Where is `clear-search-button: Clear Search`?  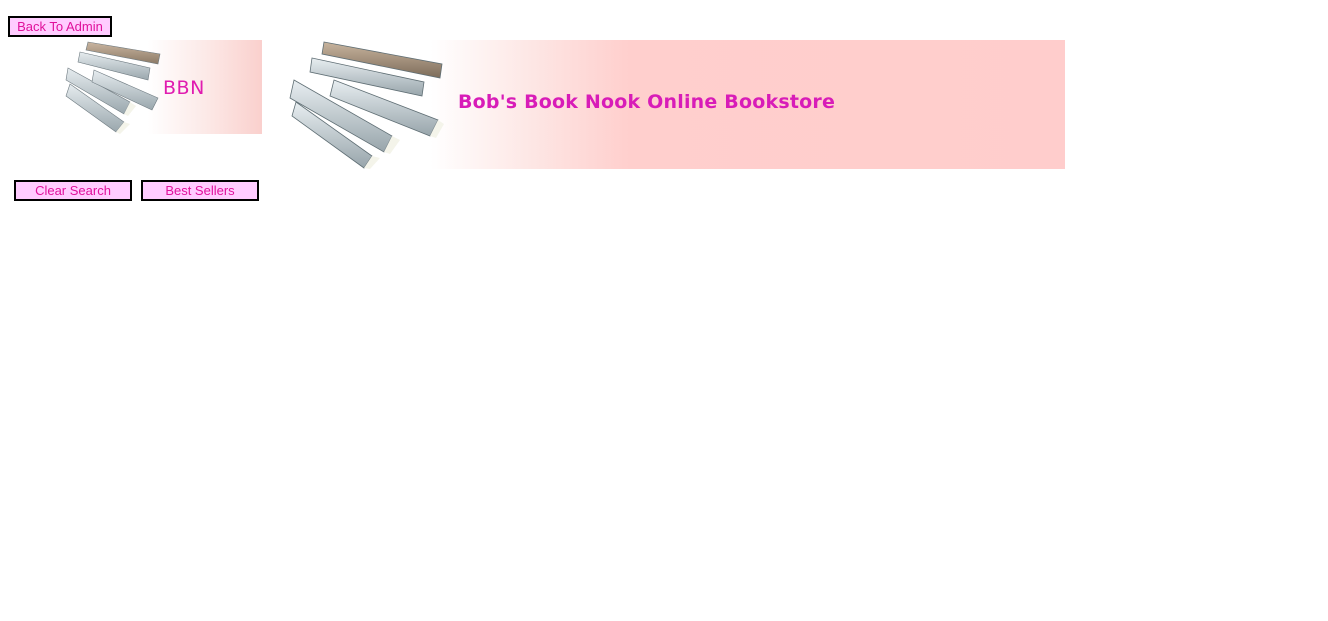 clear-search-button: Clear Search is located at coordinates (73, 190).